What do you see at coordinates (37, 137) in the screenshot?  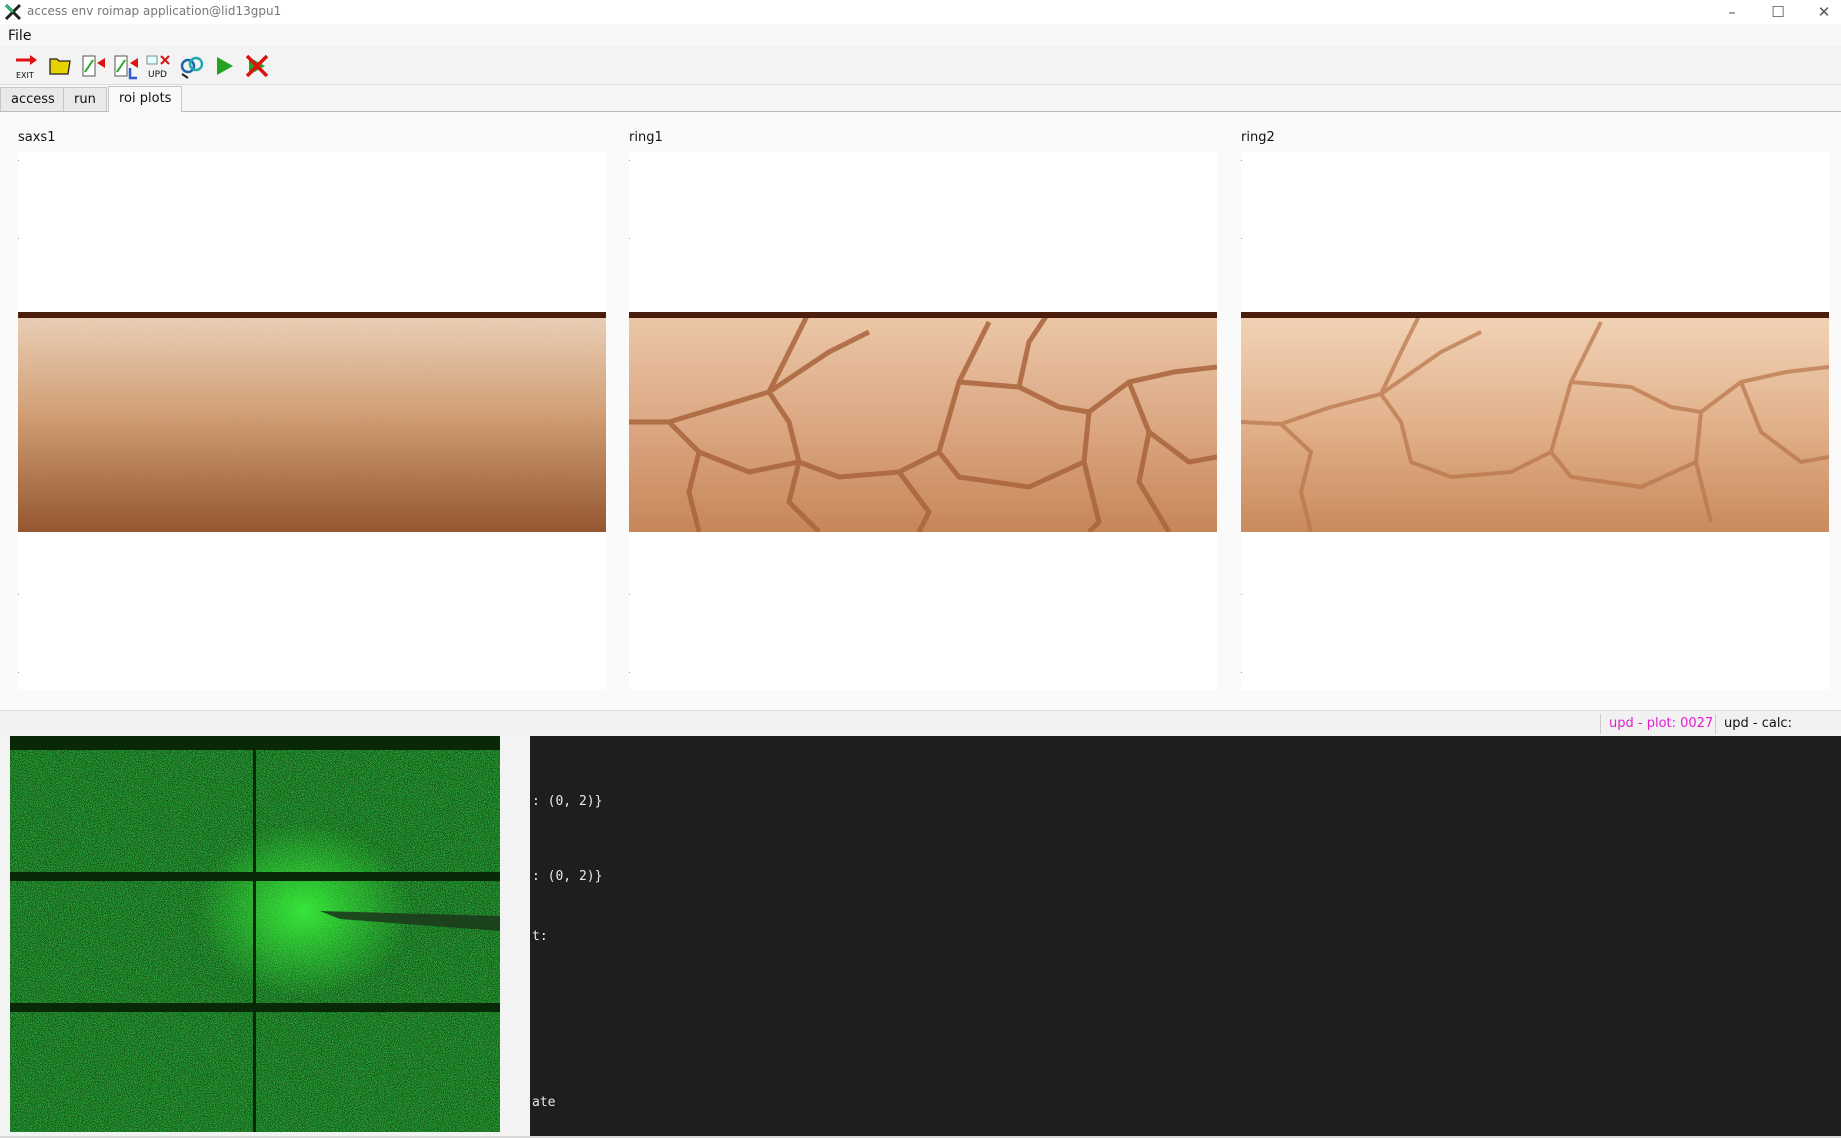 I see `plot-label-saxs1: saxs1` at bounding box center [37, 137].